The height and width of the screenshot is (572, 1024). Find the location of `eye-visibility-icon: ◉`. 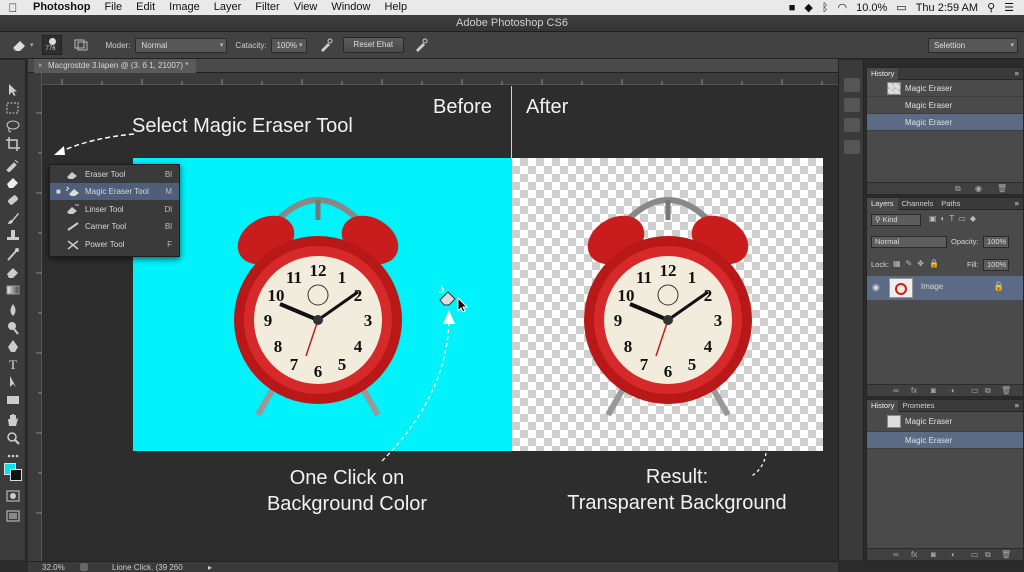

eye-visibility-icon: ◉ is located at coordinates (876, 287).